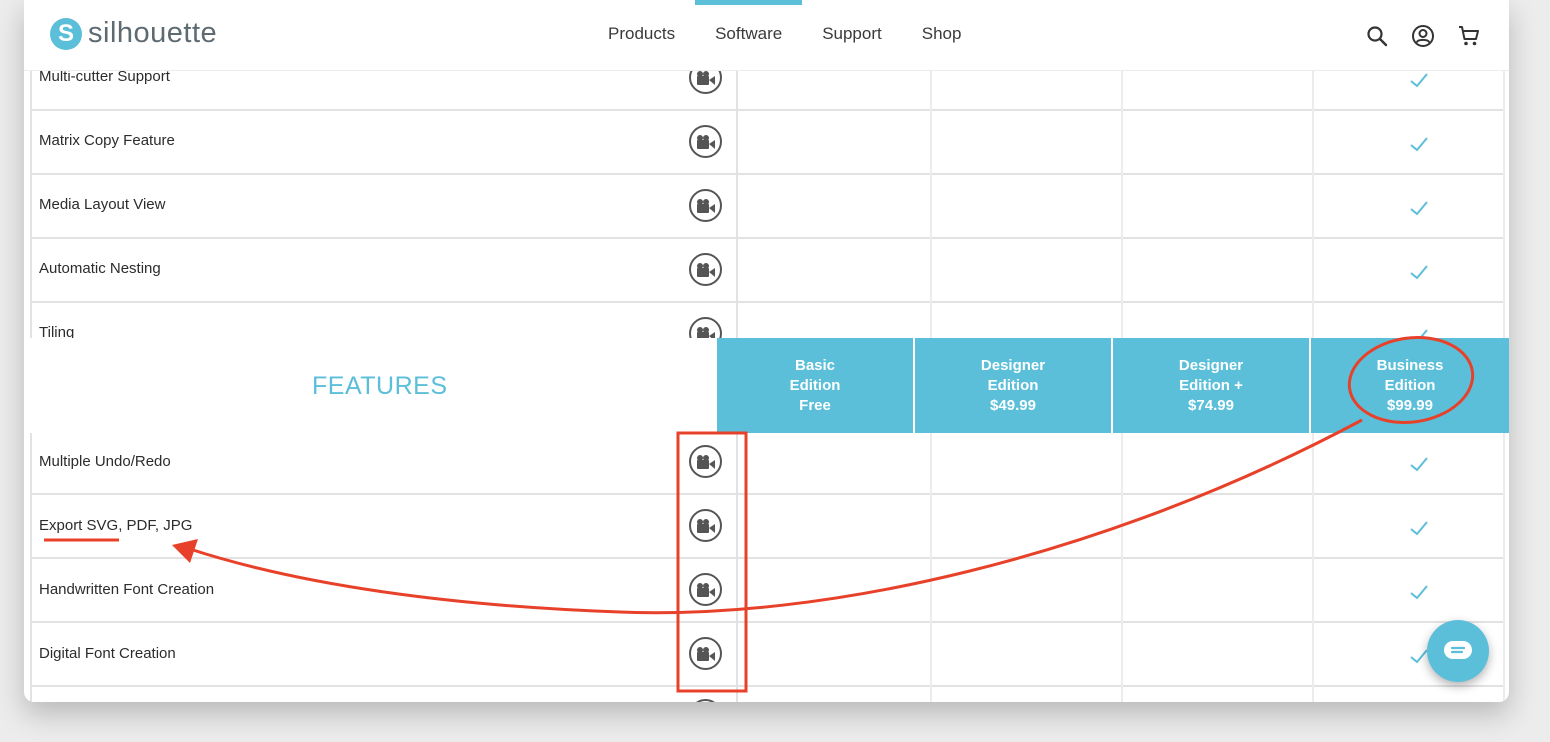 The image size is (1550, 742). I want to click on edition-header-designer-plus: Designer Edition + $74.99, so click(1211, 385).